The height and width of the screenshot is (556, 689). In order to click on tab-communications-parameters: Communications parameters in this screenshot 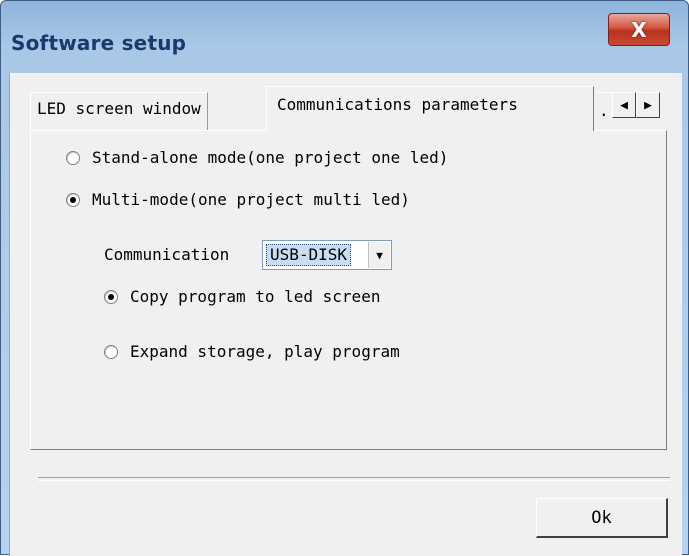, I will do `click(430, 108)`.